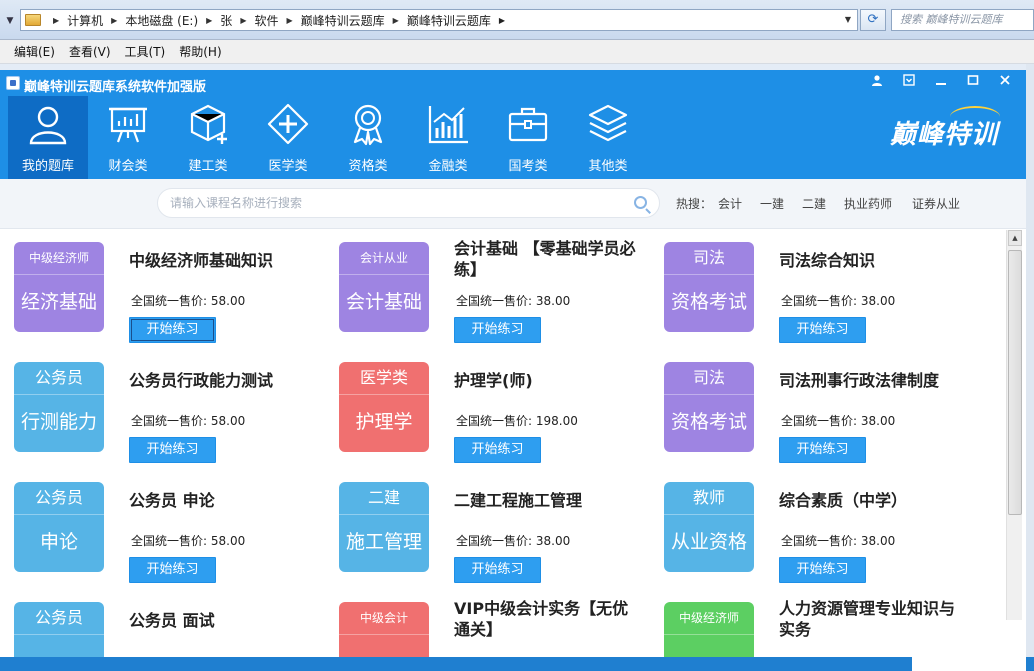 This screenshot has width=1034, height=671. I want to click on badge-category: 中级经济师, so click(708, 618).